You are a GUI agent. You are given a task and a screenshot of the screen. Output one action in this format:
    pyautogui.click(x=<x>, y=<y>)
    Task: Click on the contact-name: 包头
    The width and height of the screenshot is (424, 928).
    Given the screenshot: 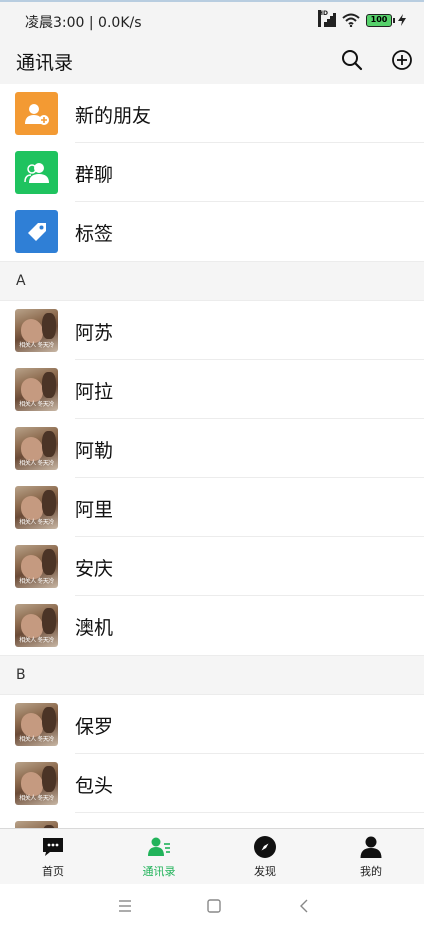 What is the action you would take?
    pyautogui.click(x=94, y=786)
    